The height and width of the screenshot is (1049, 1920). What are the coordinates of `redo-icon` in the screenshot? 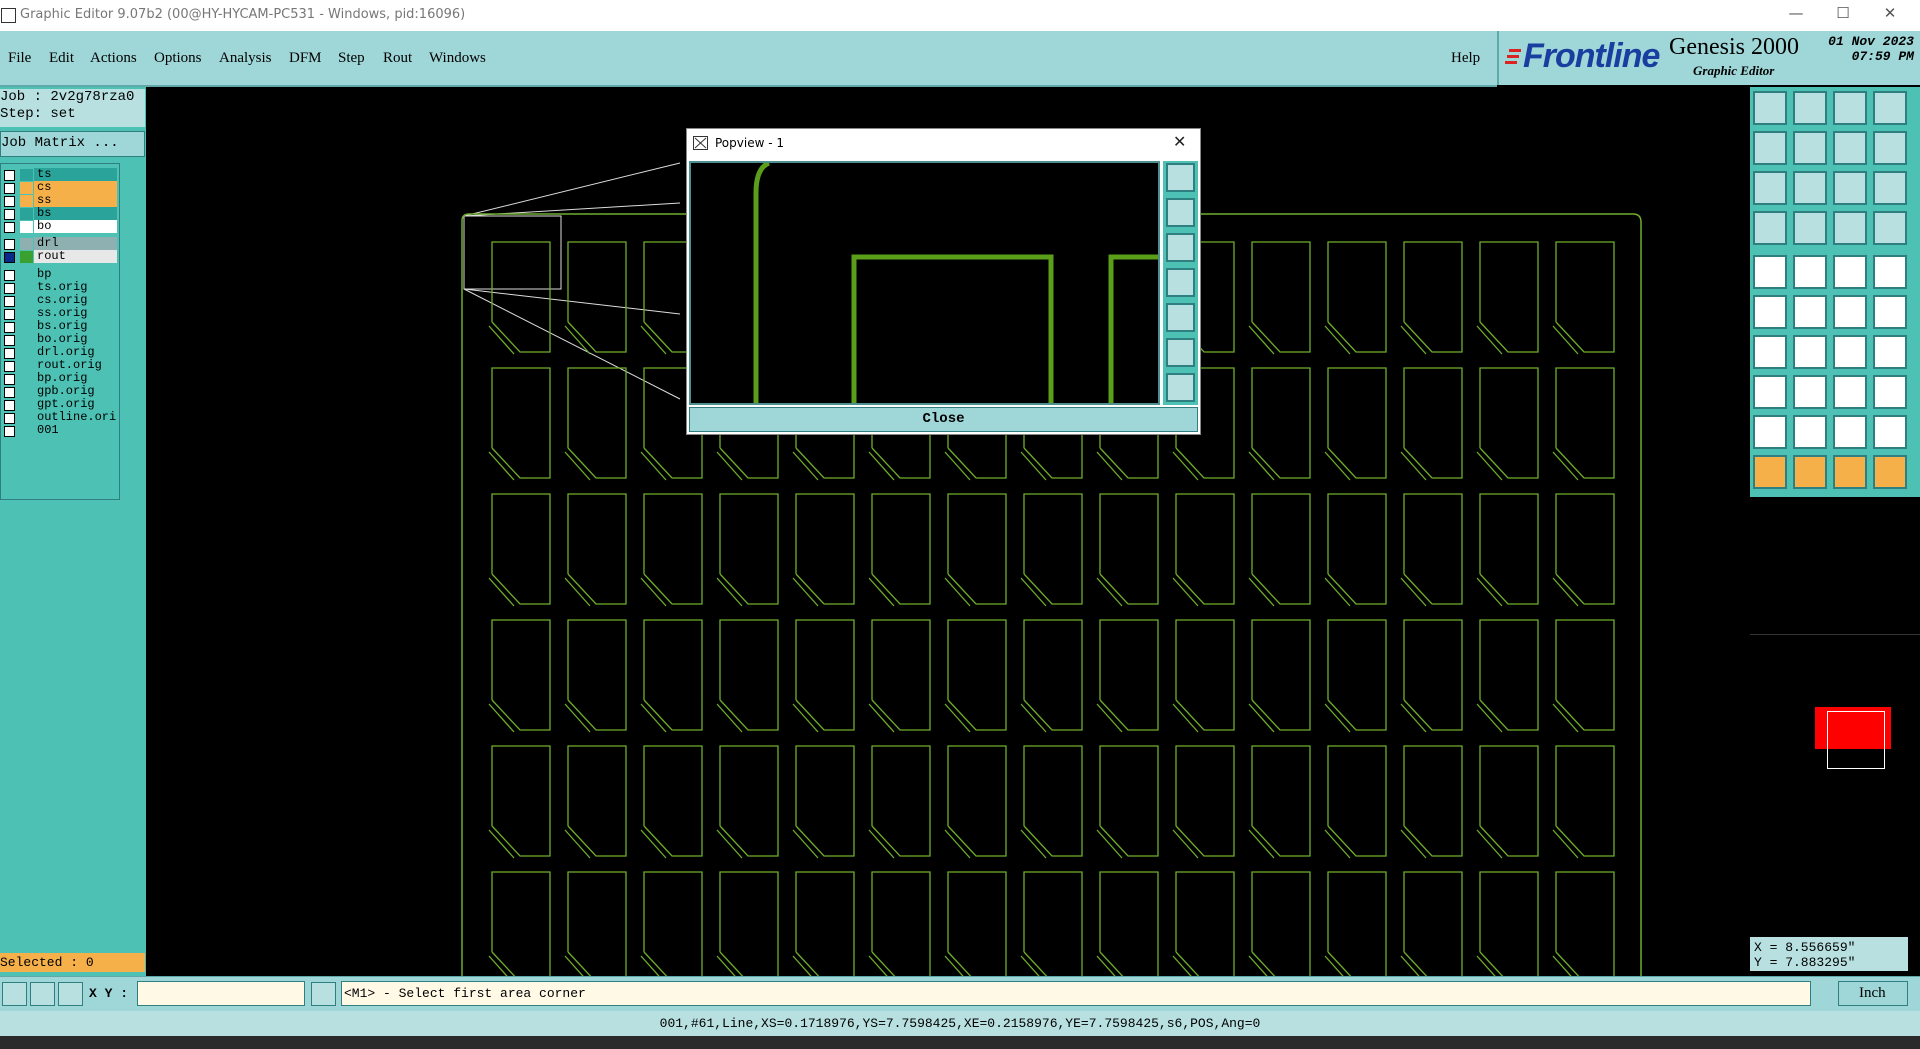 It's located at (1890, 148).